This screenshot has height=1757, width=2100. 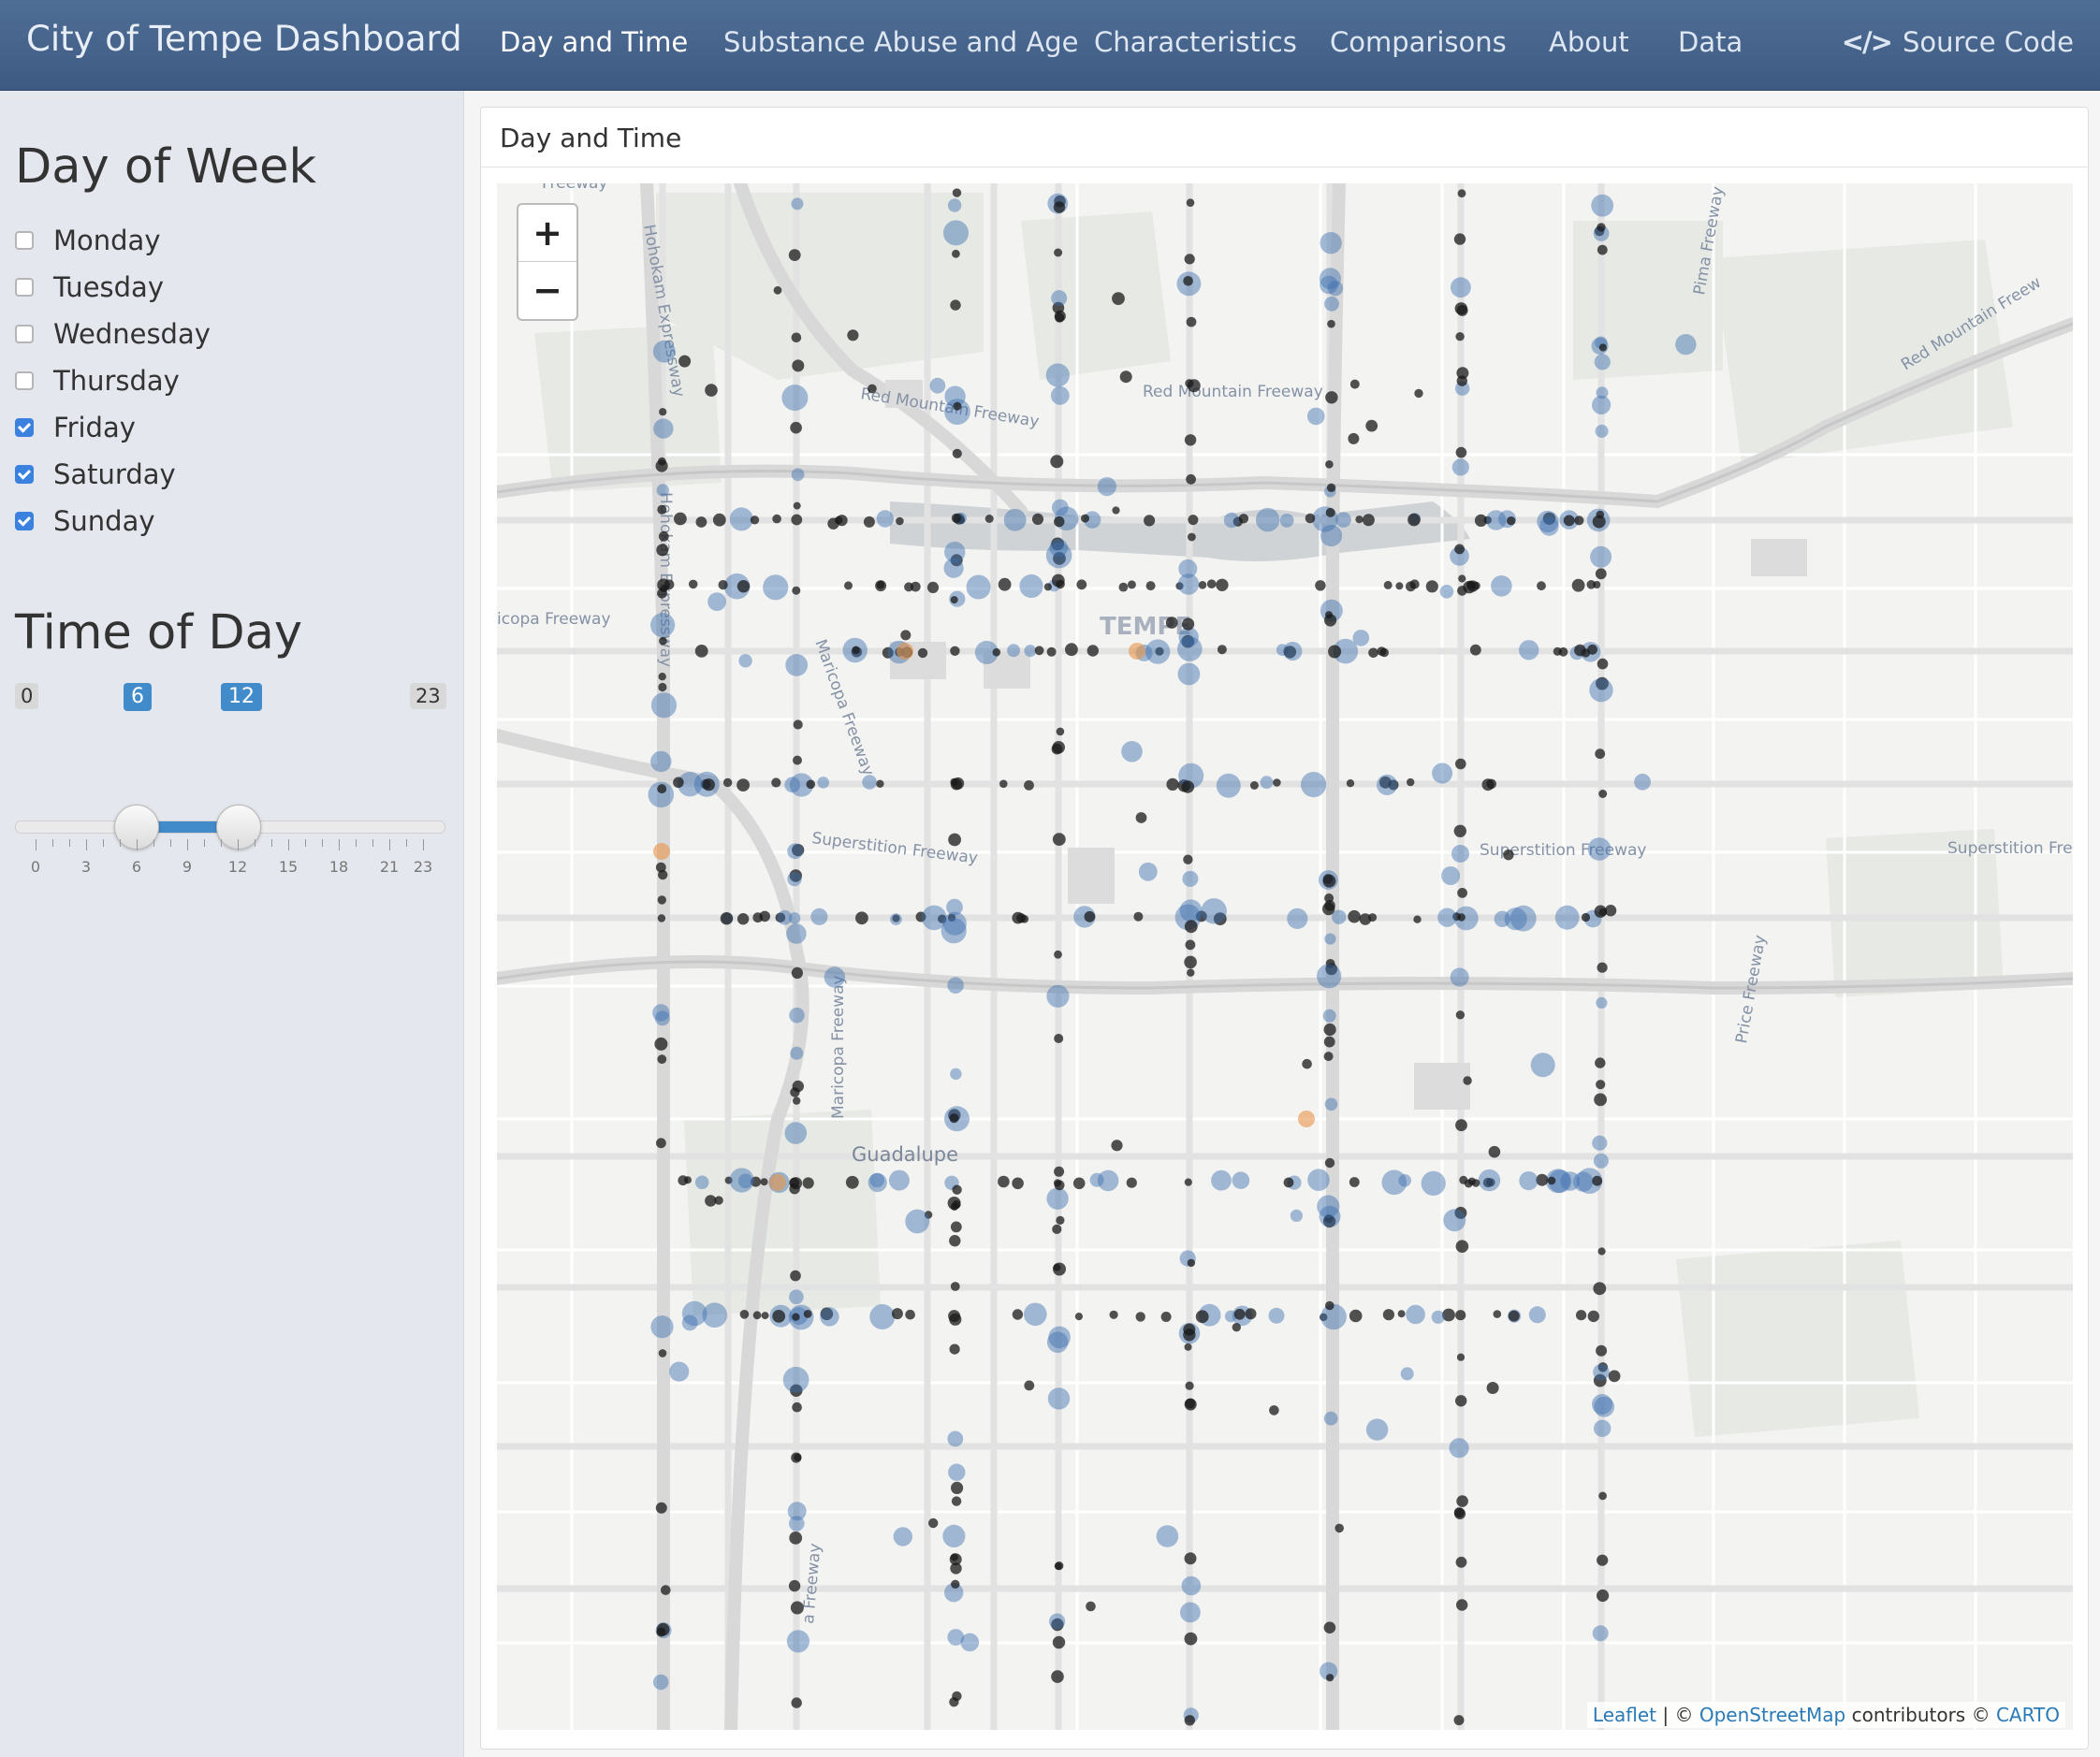 What do you see at coordinates (1958, 42) in the screenshot?
I see `source-code-link: </> Source Code` at bounding box center [1958, 42].